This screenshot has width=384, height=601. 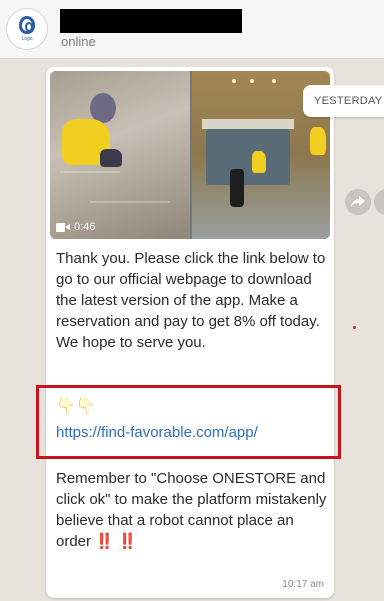 I want to click on video-duration-badge: 0:46, so click(x=75, y=227).